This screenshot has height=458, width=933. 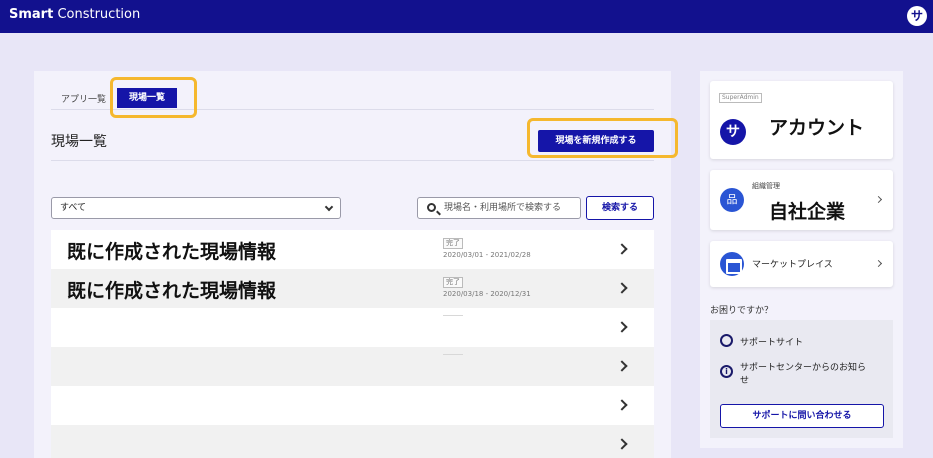 What do you see at coordinates (487, 294) in the screenshot?
I see `site-date-range: 2020/03/18 - 2020/12/31` at bounding box center [487, 294].